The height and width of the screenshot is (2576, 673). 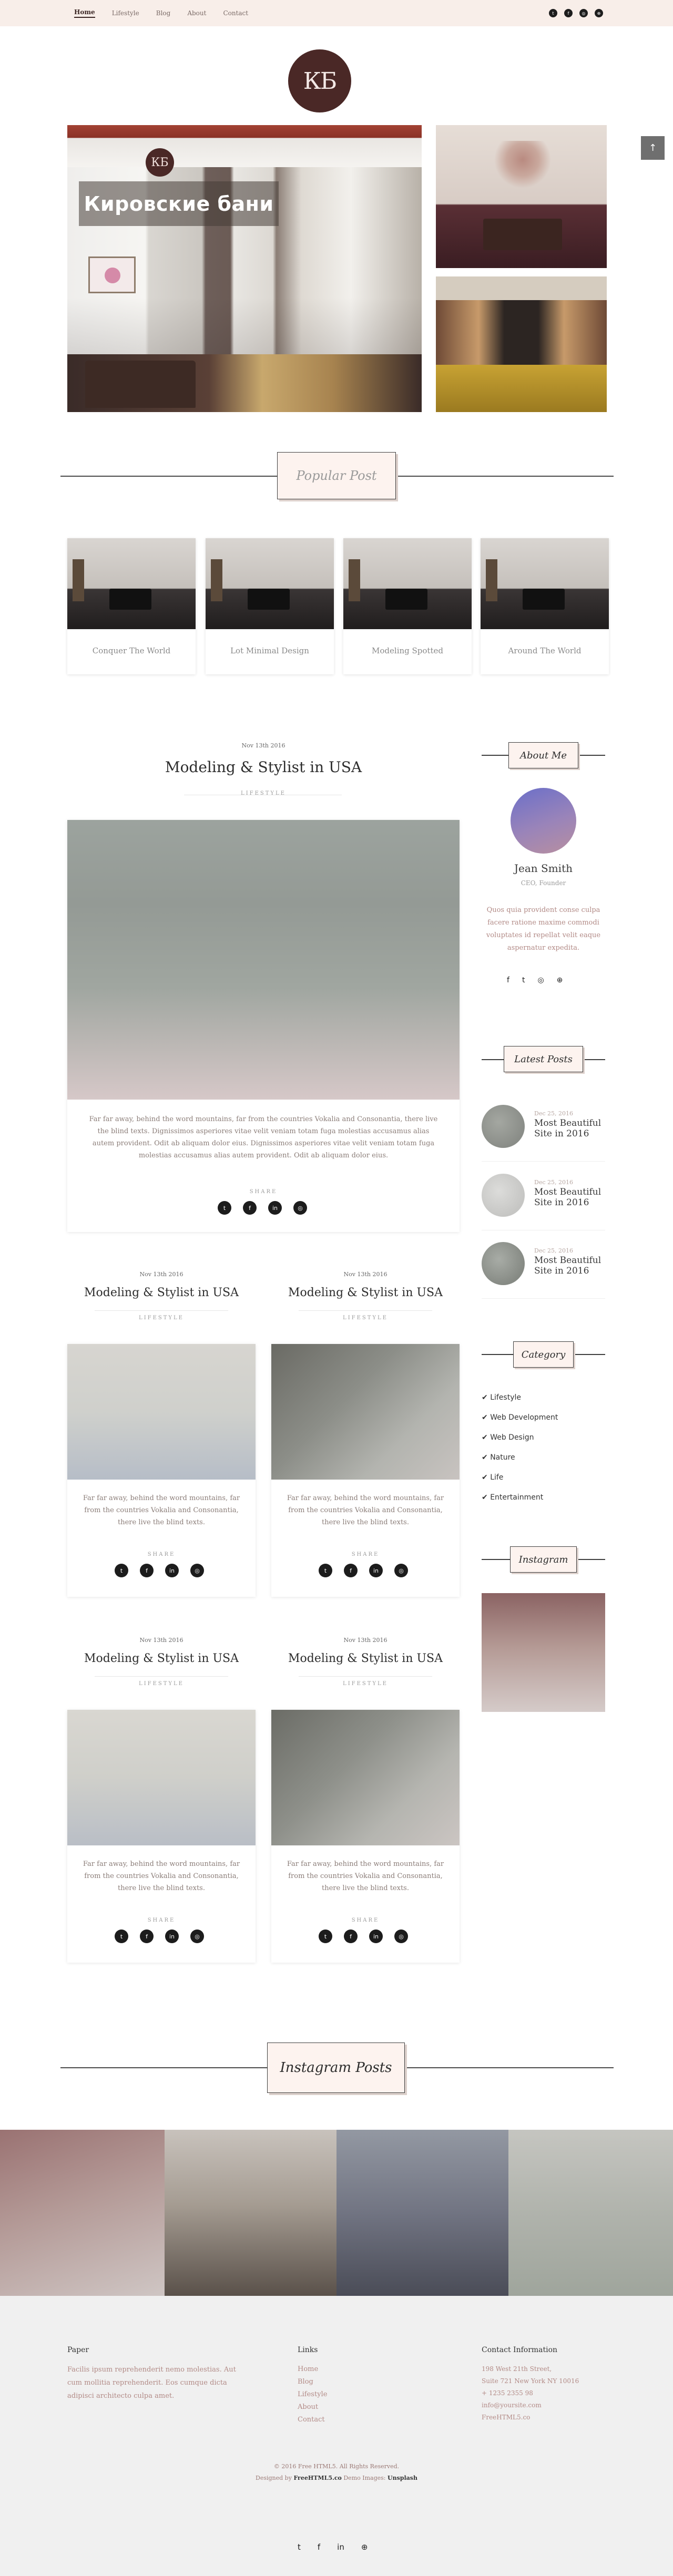 What do you see at coordinates (520, 1457) in the screenshot?
I see `category-item: ✔ Nature` at bounding box center [520, 1457].